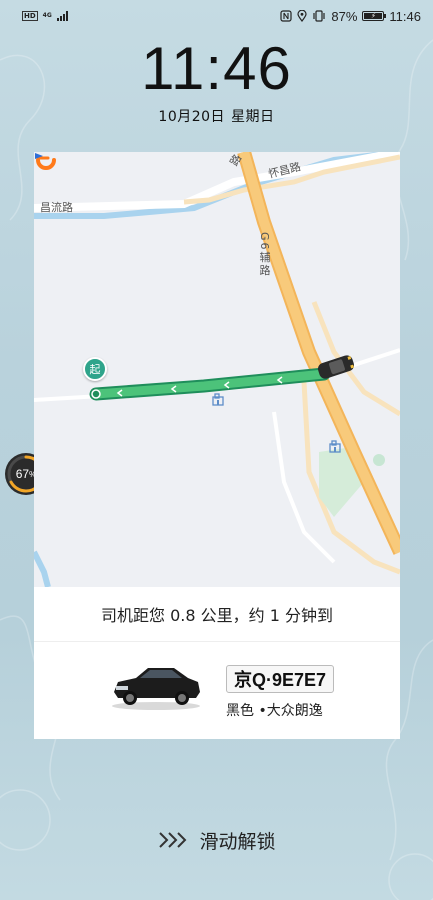 This screenshot has width=433, height=900. What do you see at coordinates (302, 16) in the screenshot?
I see `location-icon` at bounding box center [302, 16].